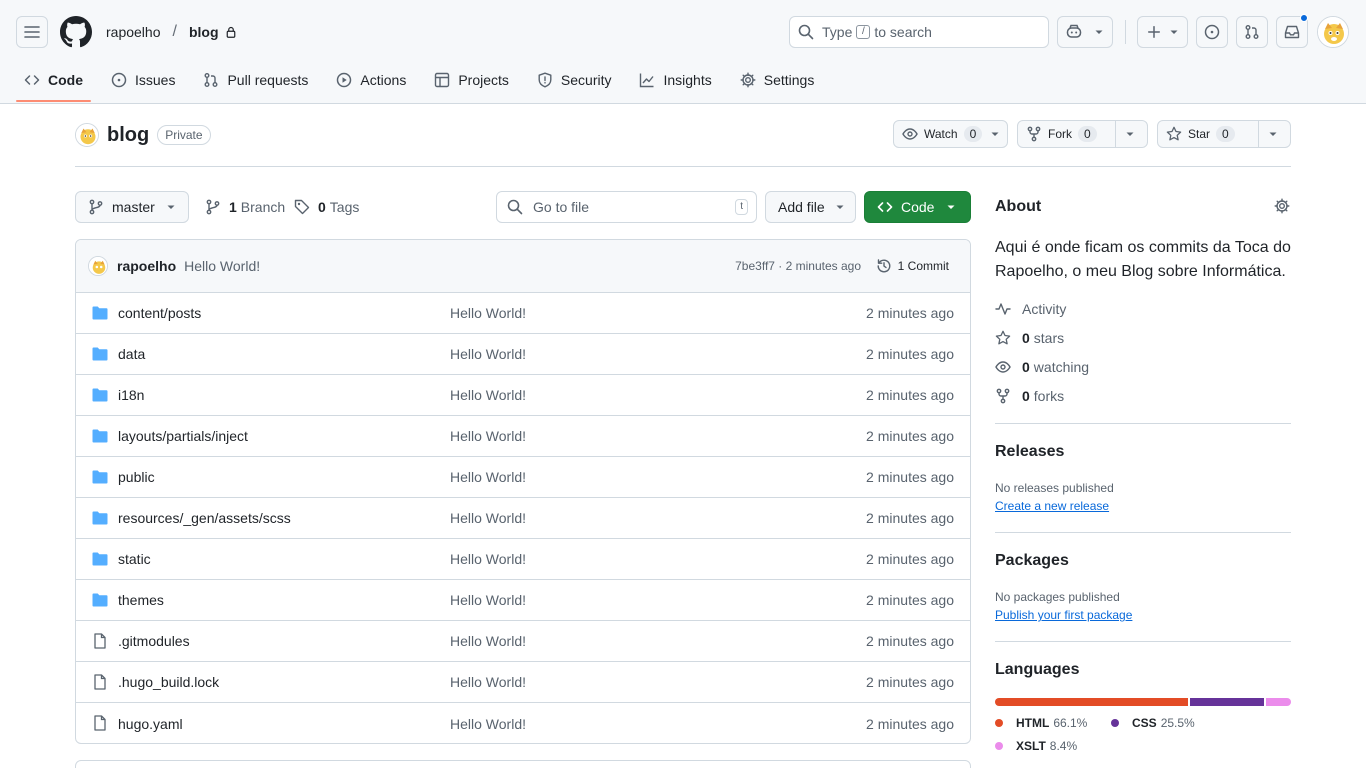 The height and width of the screenshot is (768, 1366). I want to click on menu-button, so click(32, 32).